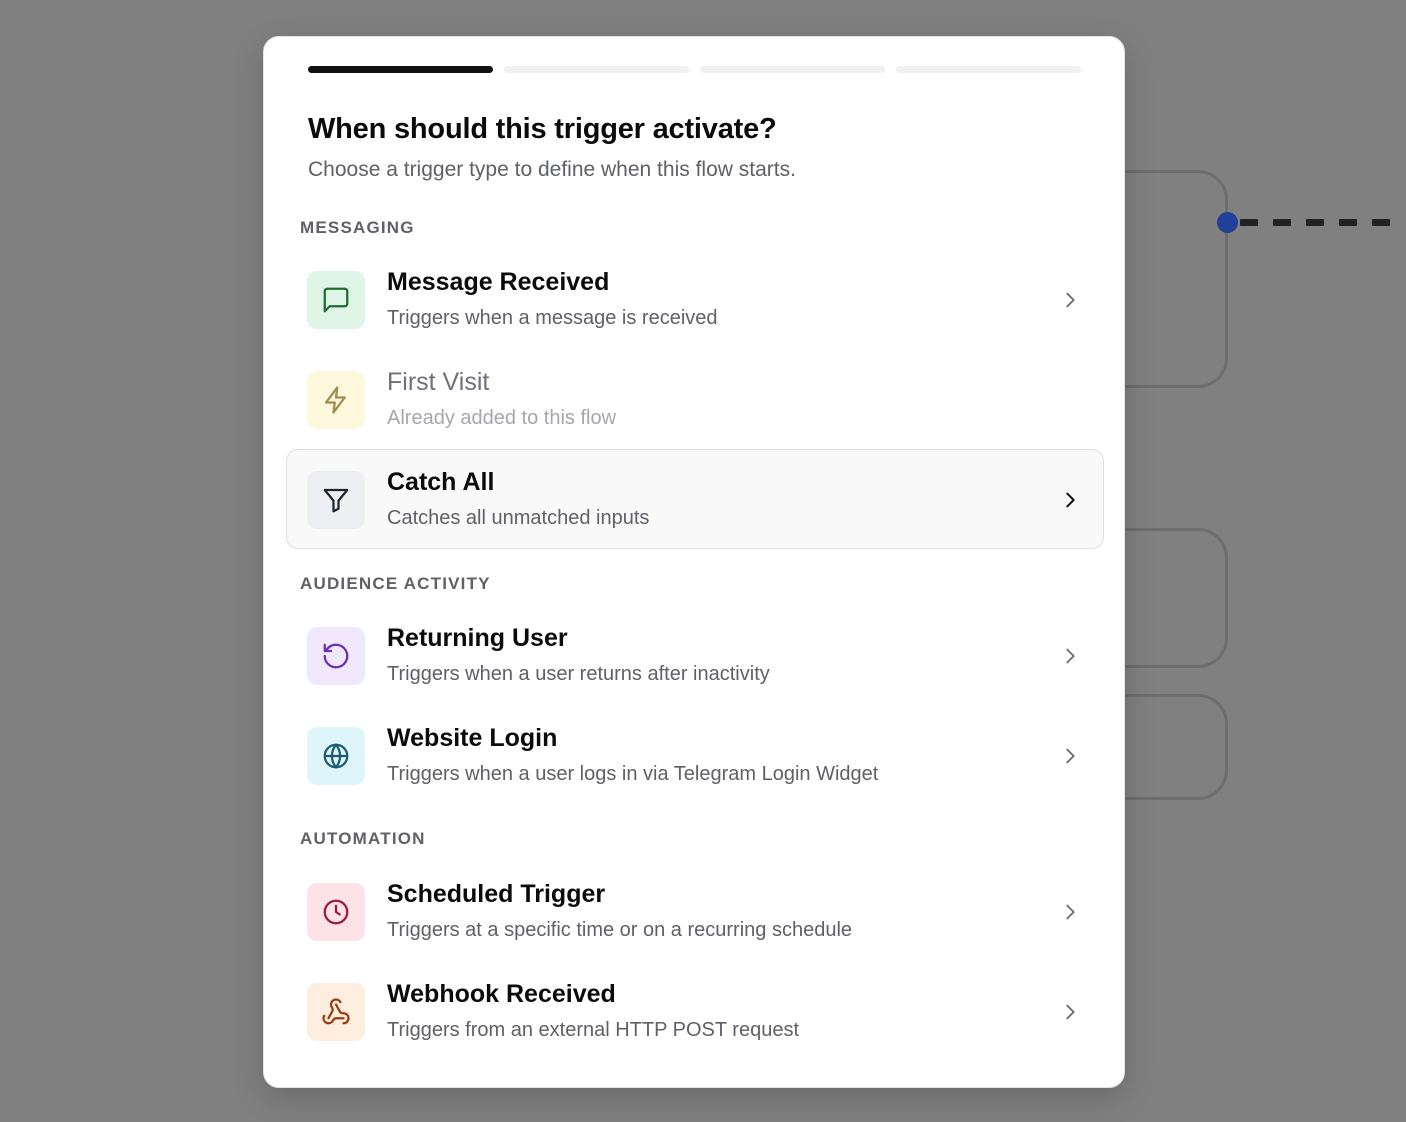  What do you see at coordinates (357, 227) in the screenshot?
I see `section-label-messaging: MESSAGING` at bounding box center [357, 227].